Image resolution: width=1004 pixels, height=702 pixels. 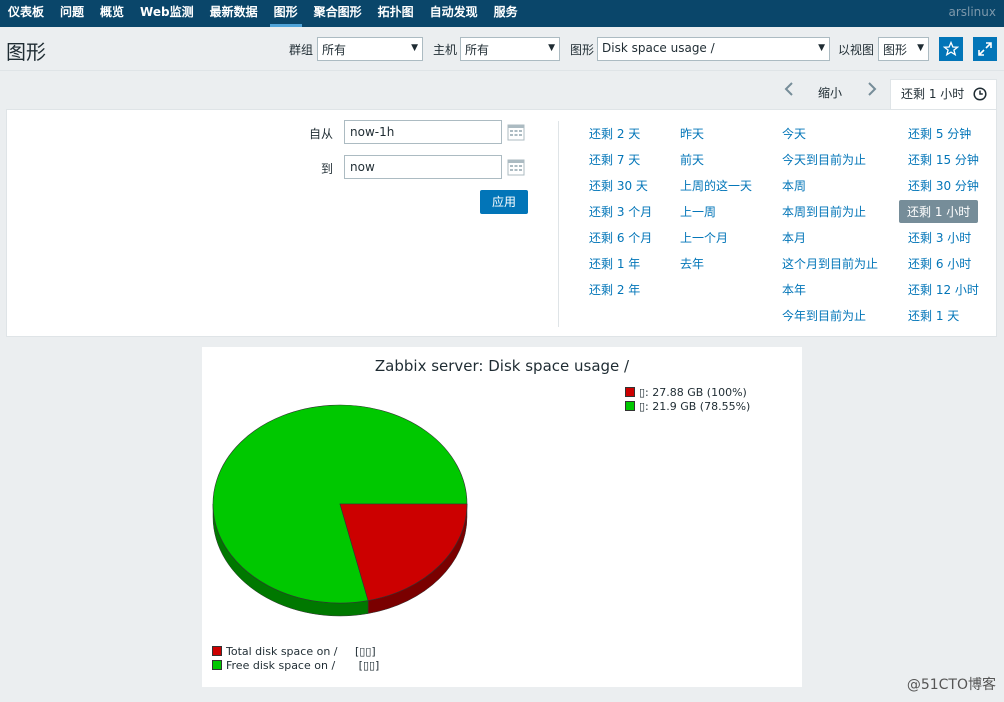 I want to click on quick-time-link: 还剩 15 分钟, so click(x=943, y=159).